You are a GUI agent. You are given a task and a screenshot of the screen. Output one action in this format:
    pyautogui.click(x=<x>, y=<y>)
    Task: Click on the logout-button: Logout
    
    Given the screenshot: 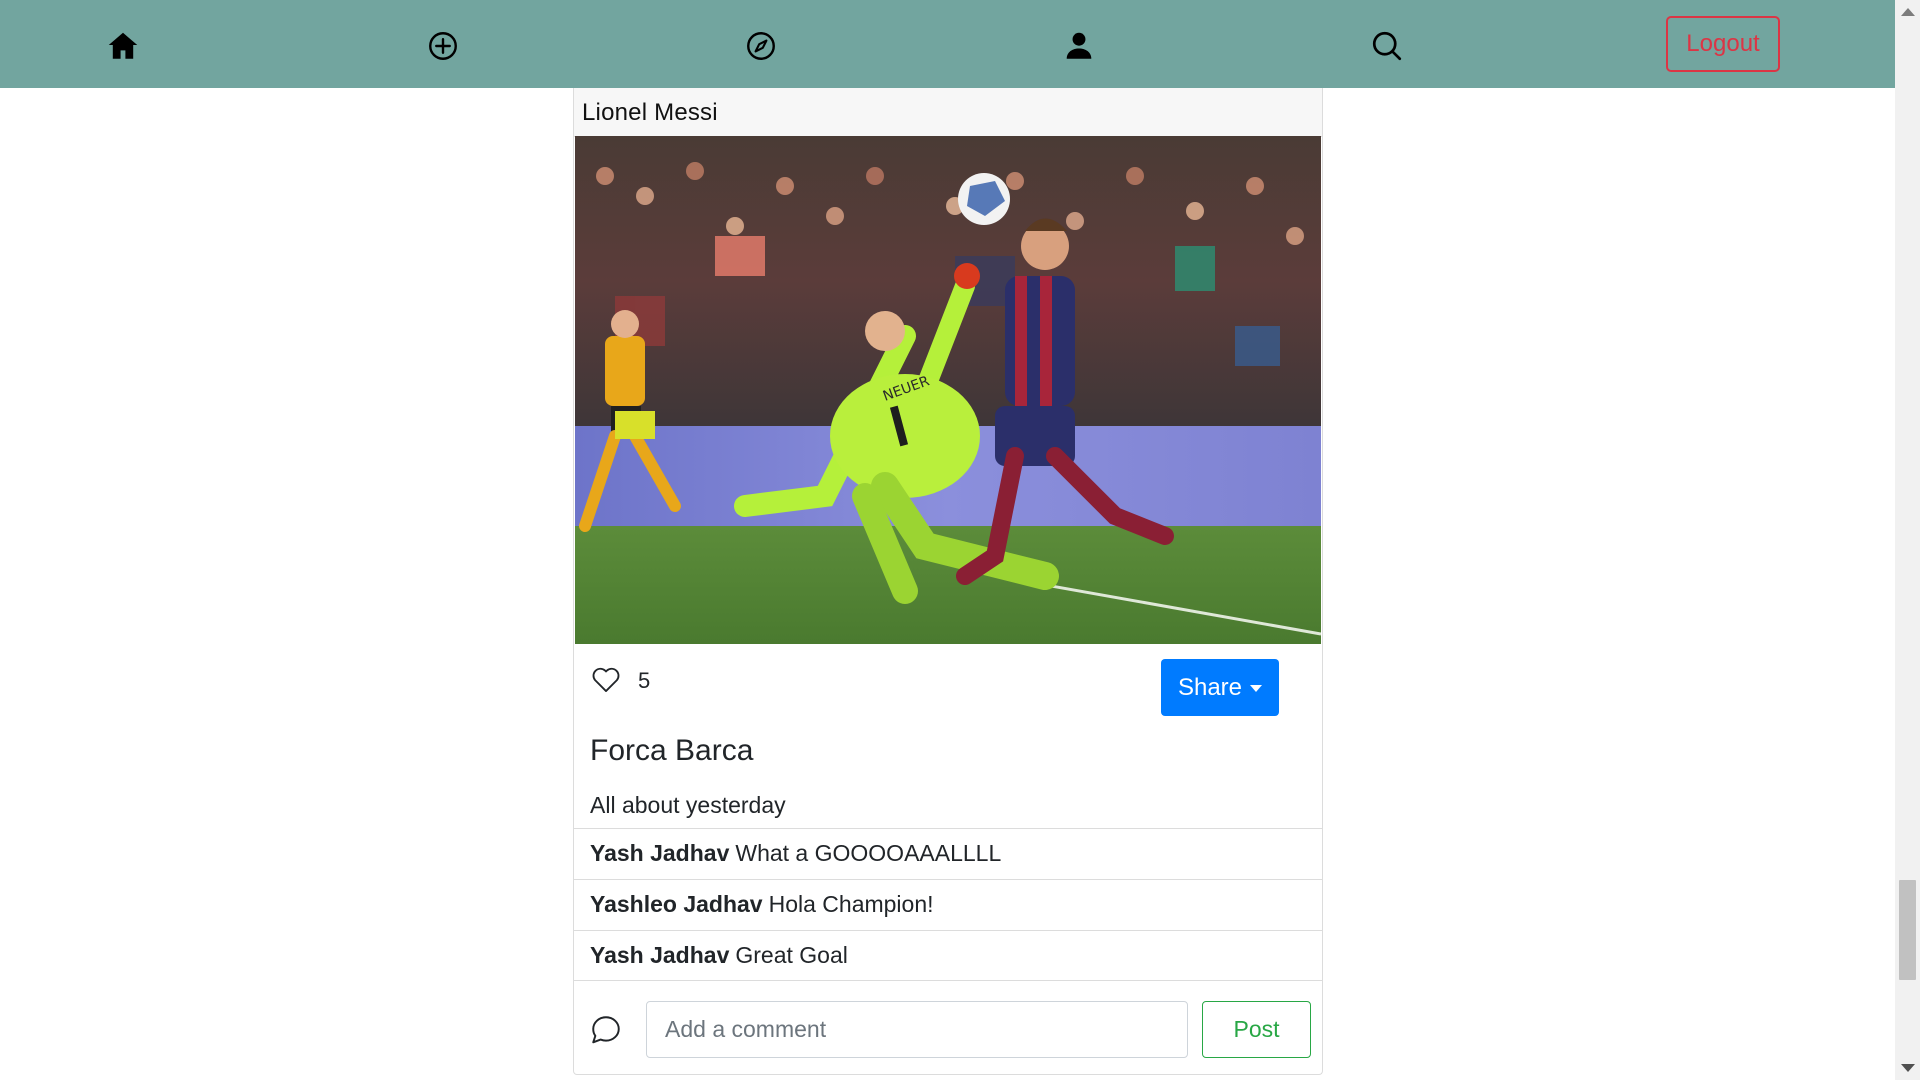 What is the action you would take?
    pyautogui.click(x=1723, y=44)
    